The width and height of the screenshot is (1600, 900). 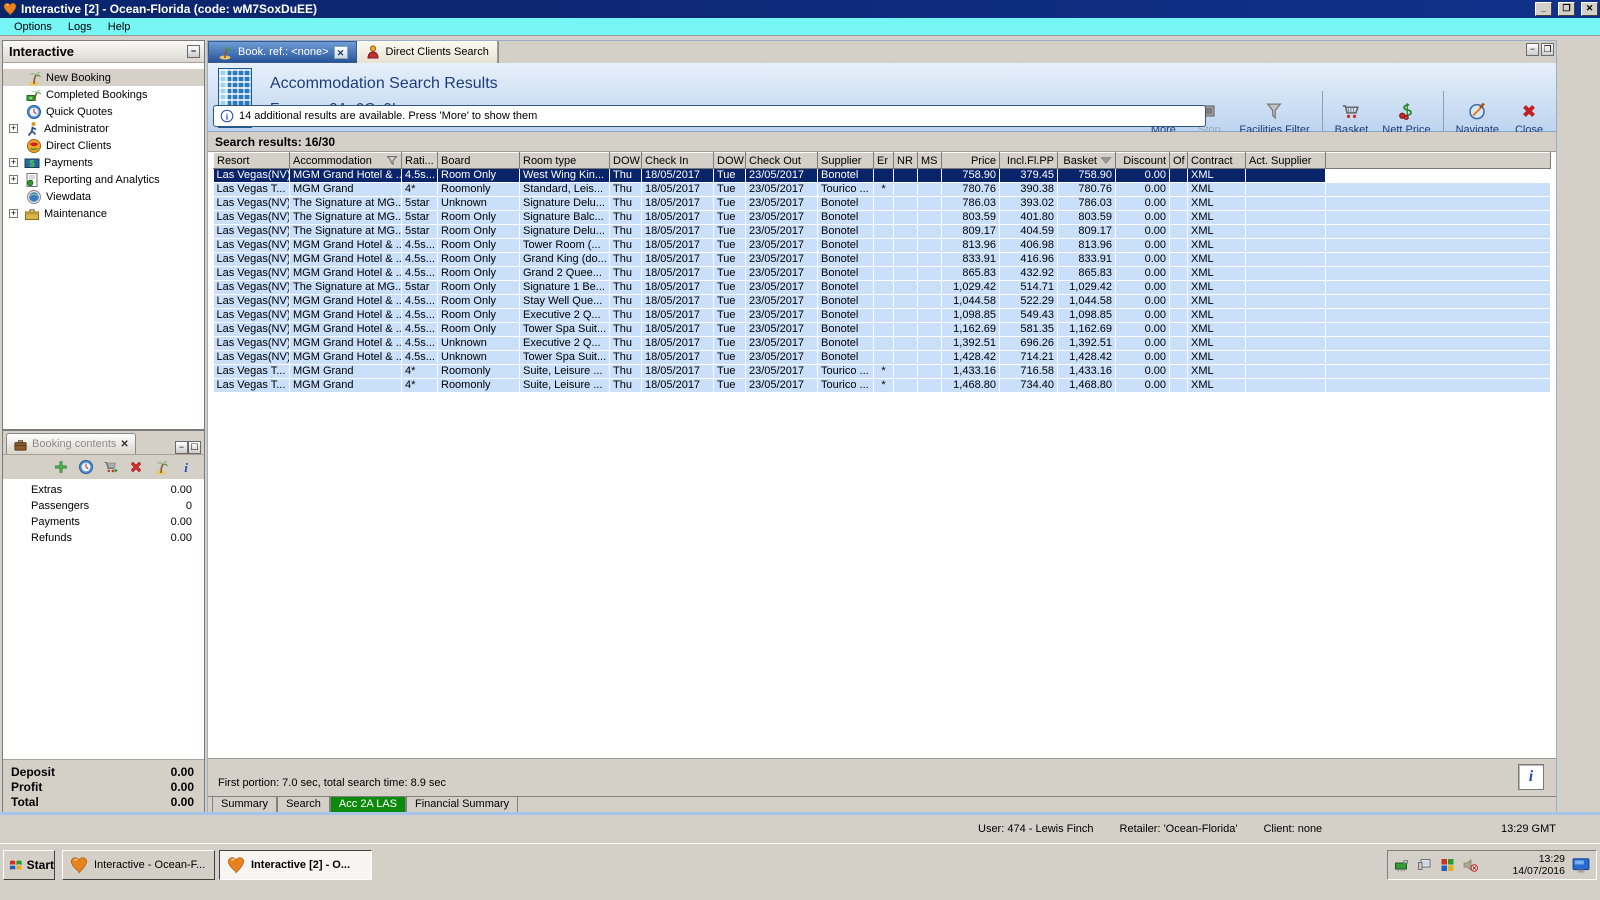 I want to click on column-header-er: Er, so click(x=883, y=160).